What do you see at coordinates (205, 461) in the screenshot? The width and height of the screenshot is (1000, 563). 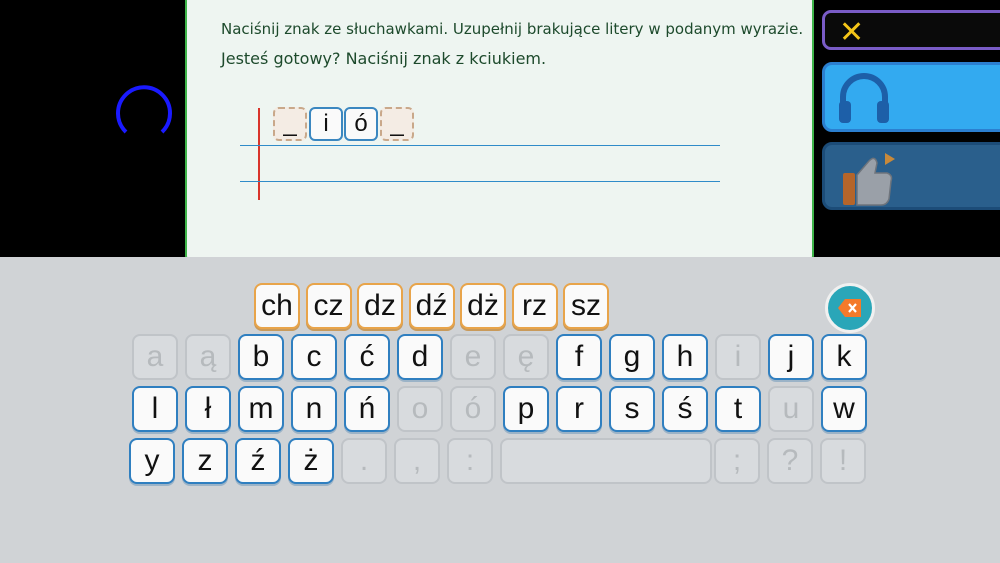 I see `key-z: z` at bounding box center [205, 461].